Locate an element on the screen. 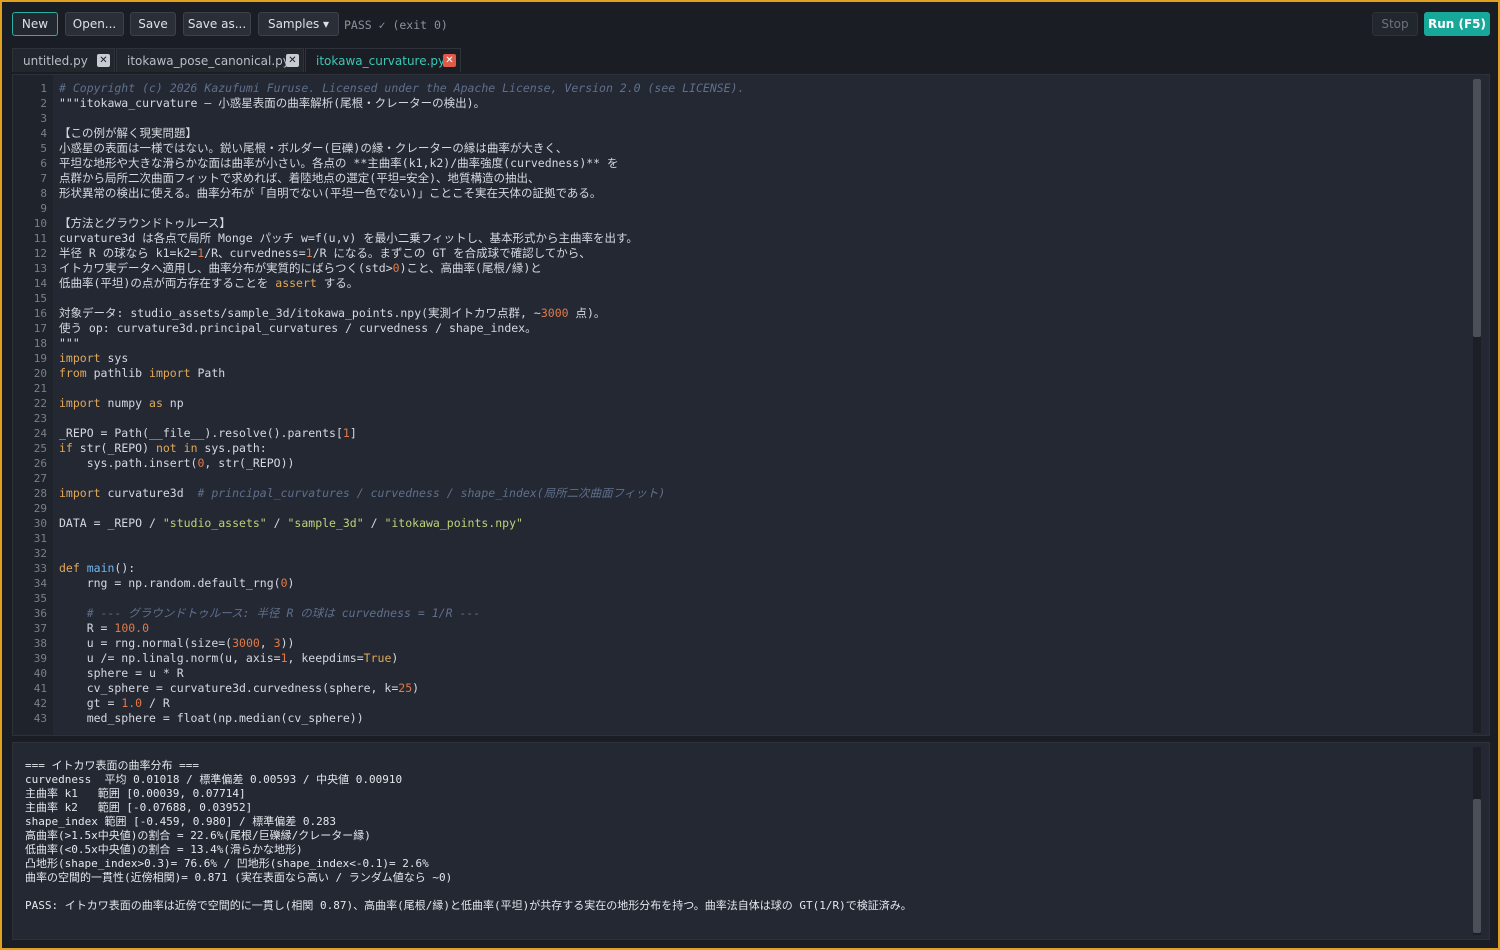 The image size is (1500, 950). tab-itokawa-pose-canonical: itokawa_pose_canonical.py ✕ is located at coordinates (210, 60).